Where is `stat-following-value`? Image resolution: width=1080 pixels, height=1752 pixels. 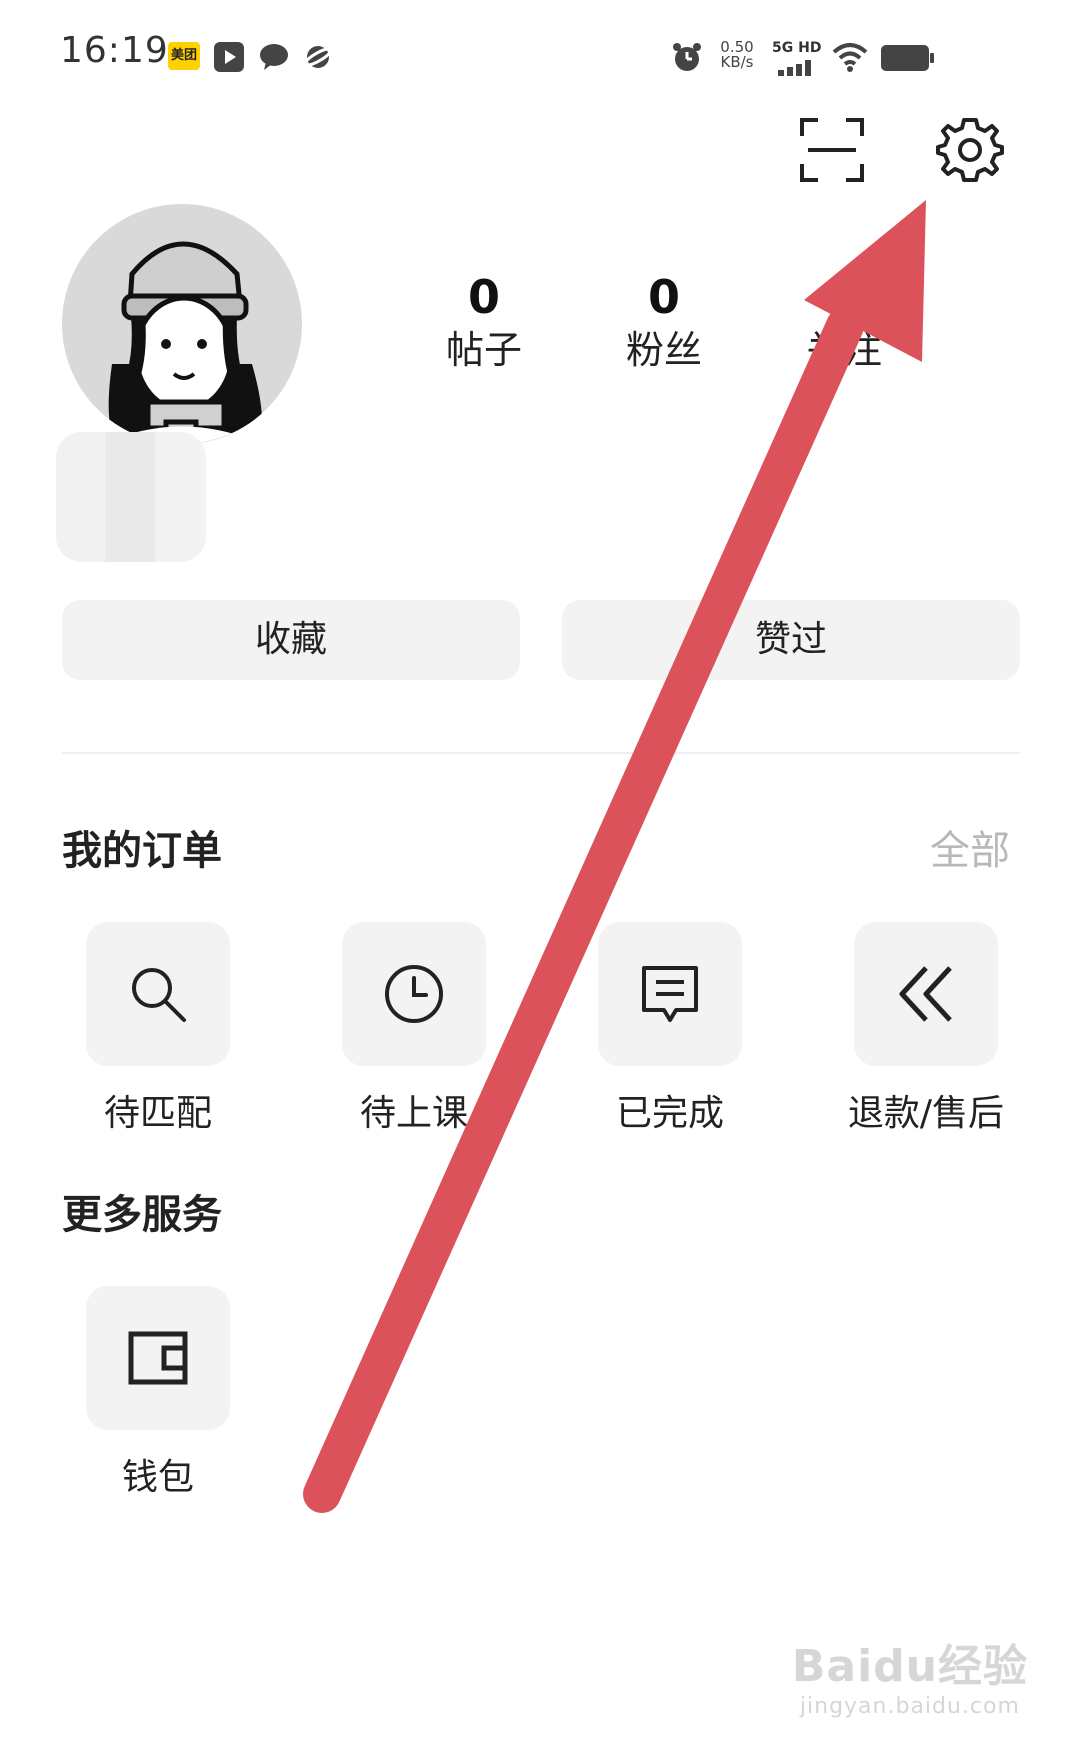 stat-following-value is located at coordinates (844, 297).